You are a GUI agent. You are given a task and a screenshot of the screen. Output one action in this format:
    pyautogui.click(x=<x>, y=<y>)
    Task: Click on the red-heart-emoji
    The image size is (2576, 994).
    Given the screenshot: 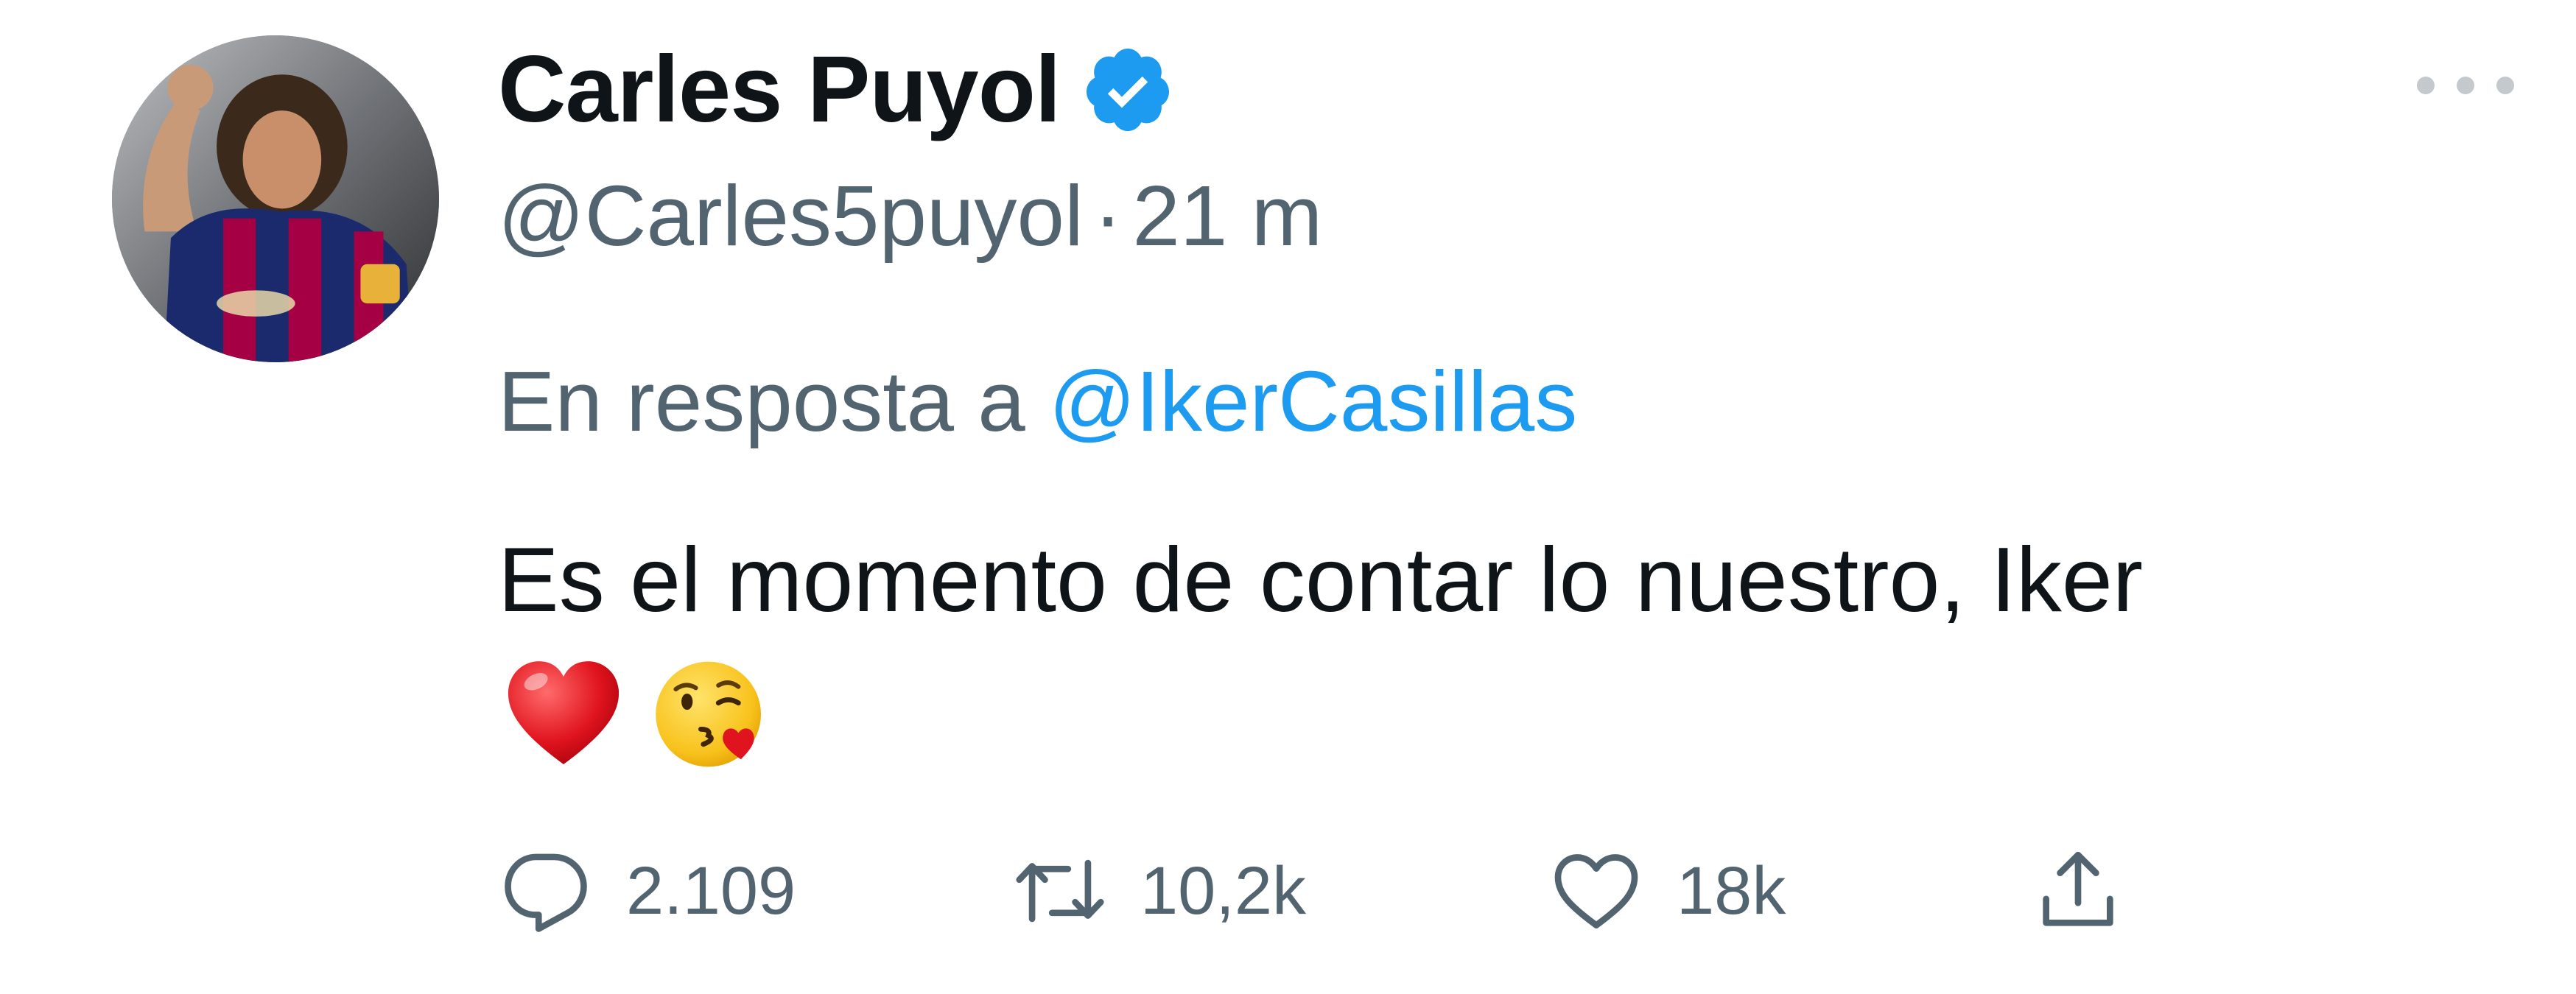 What is the action you would take?
    pyautogui.click(x=564, y=712)
    